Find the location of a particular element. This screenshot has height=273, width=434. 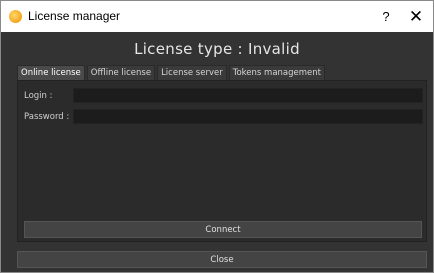

login-label: Login : is located at coordinates (38, 96).